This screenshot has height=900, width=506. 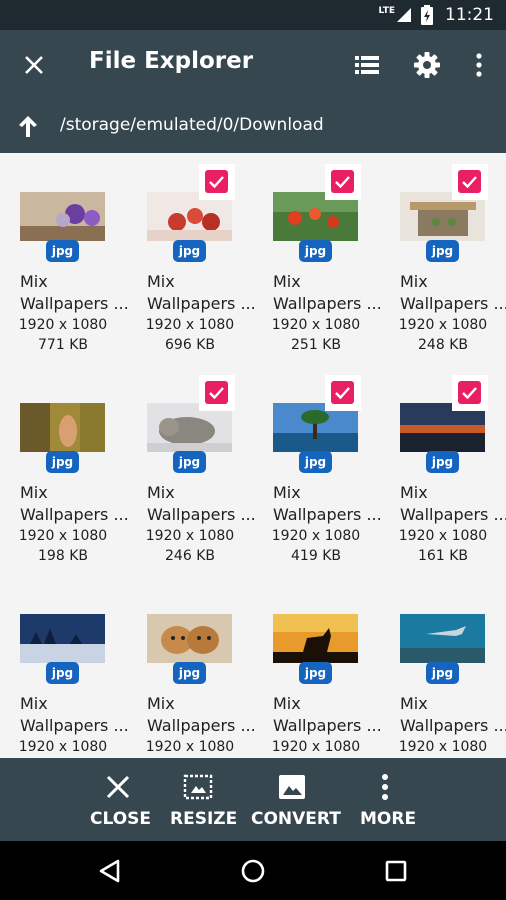 I want to click on list-view-icon, so click(x=367, y=65).